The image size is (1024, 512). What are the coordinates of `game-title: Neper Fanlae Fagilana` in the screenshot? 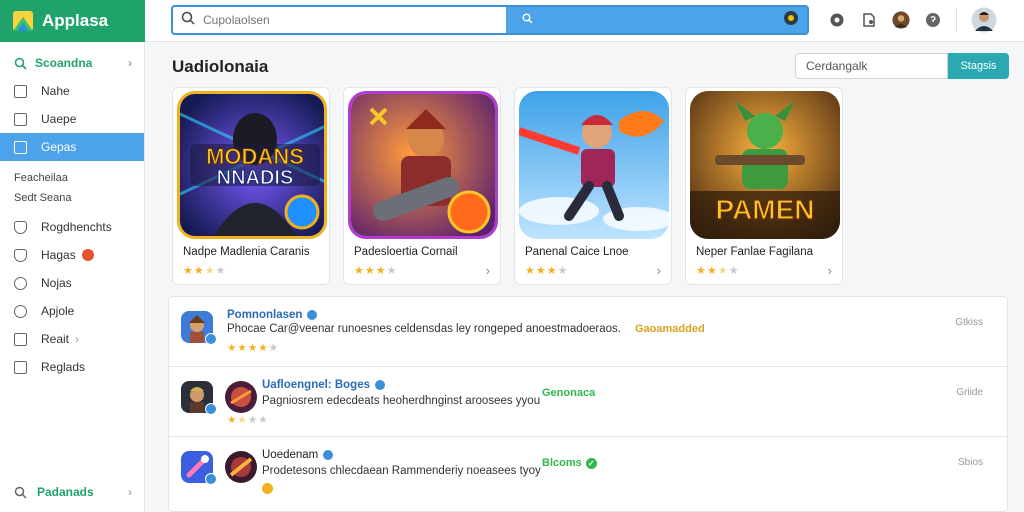 It's located at (754, 252).